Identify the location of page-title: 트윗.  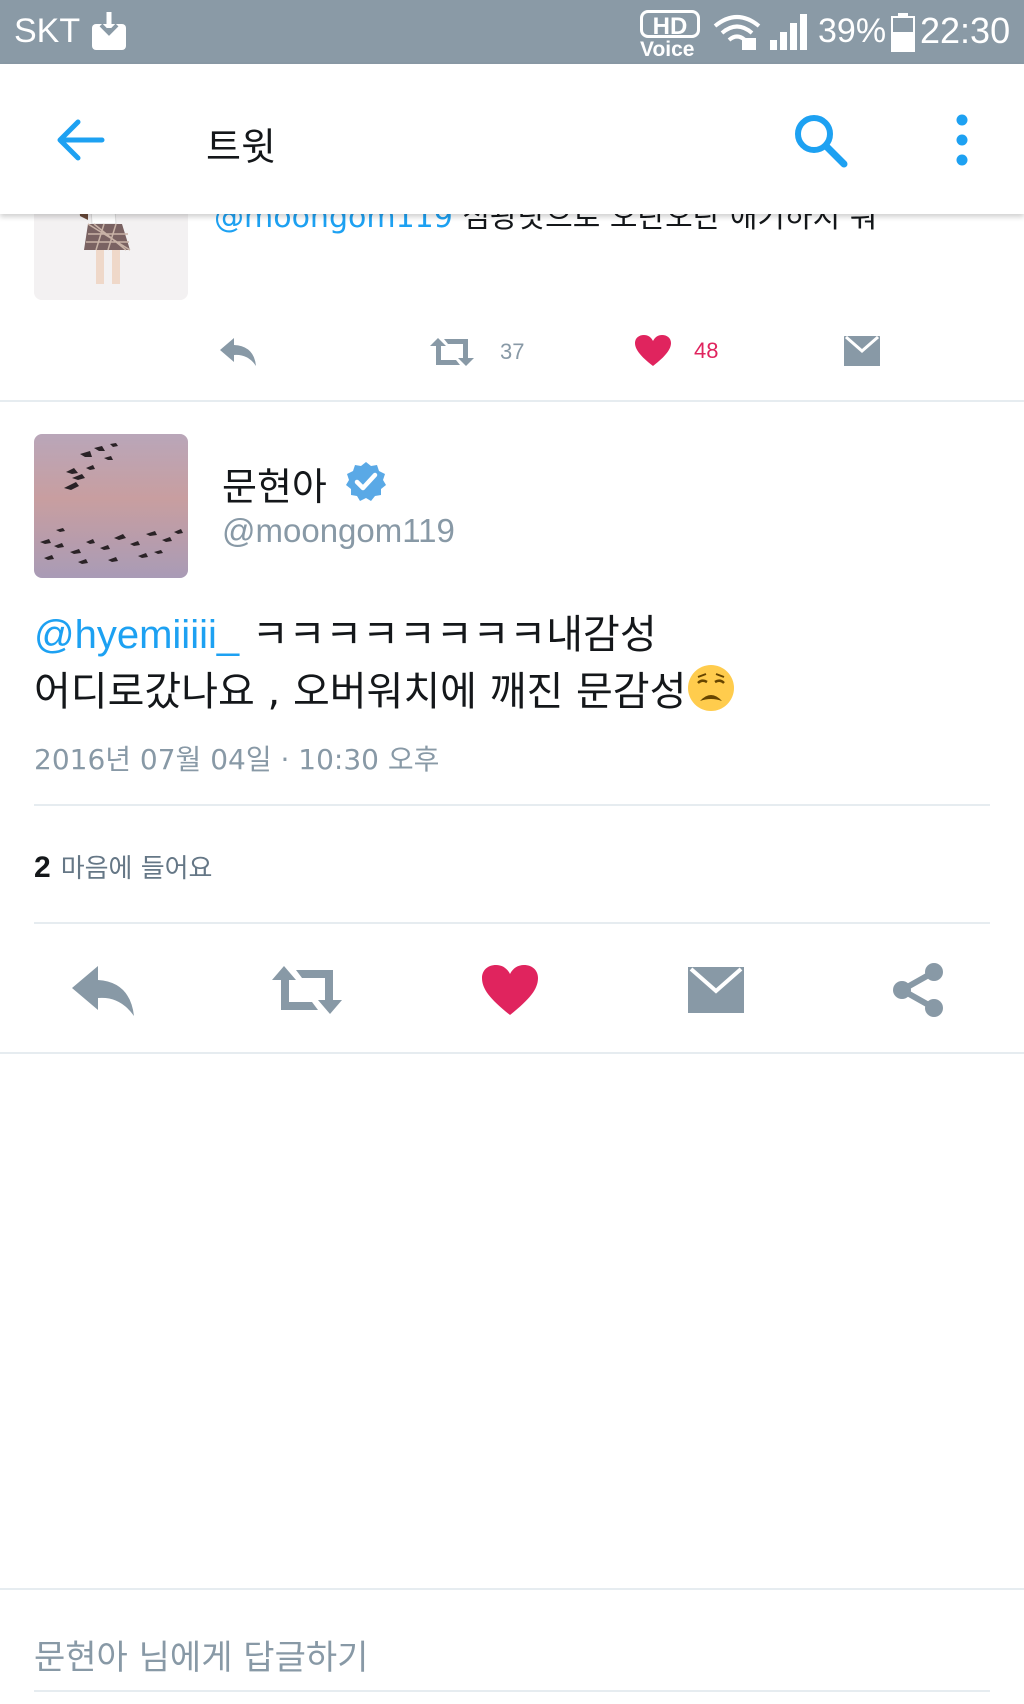
(241, 147).